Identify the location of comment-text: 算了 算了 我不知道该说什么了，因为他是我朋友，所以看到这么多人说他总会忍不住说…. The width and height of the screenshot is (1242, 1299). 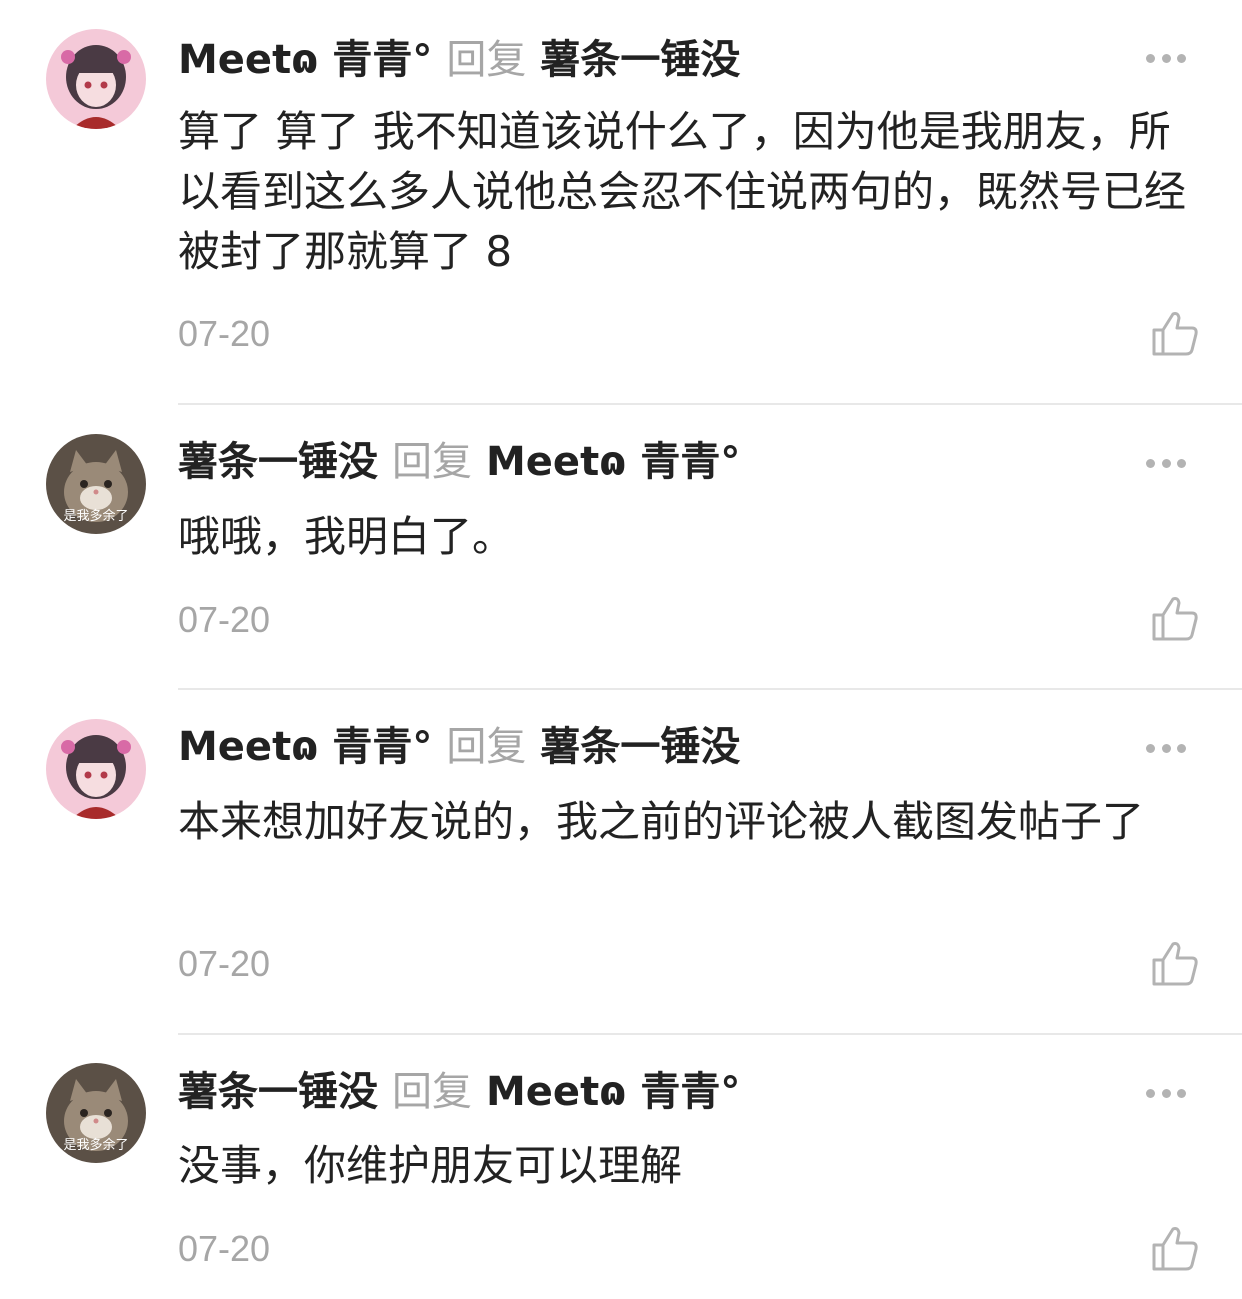
(682, 191).